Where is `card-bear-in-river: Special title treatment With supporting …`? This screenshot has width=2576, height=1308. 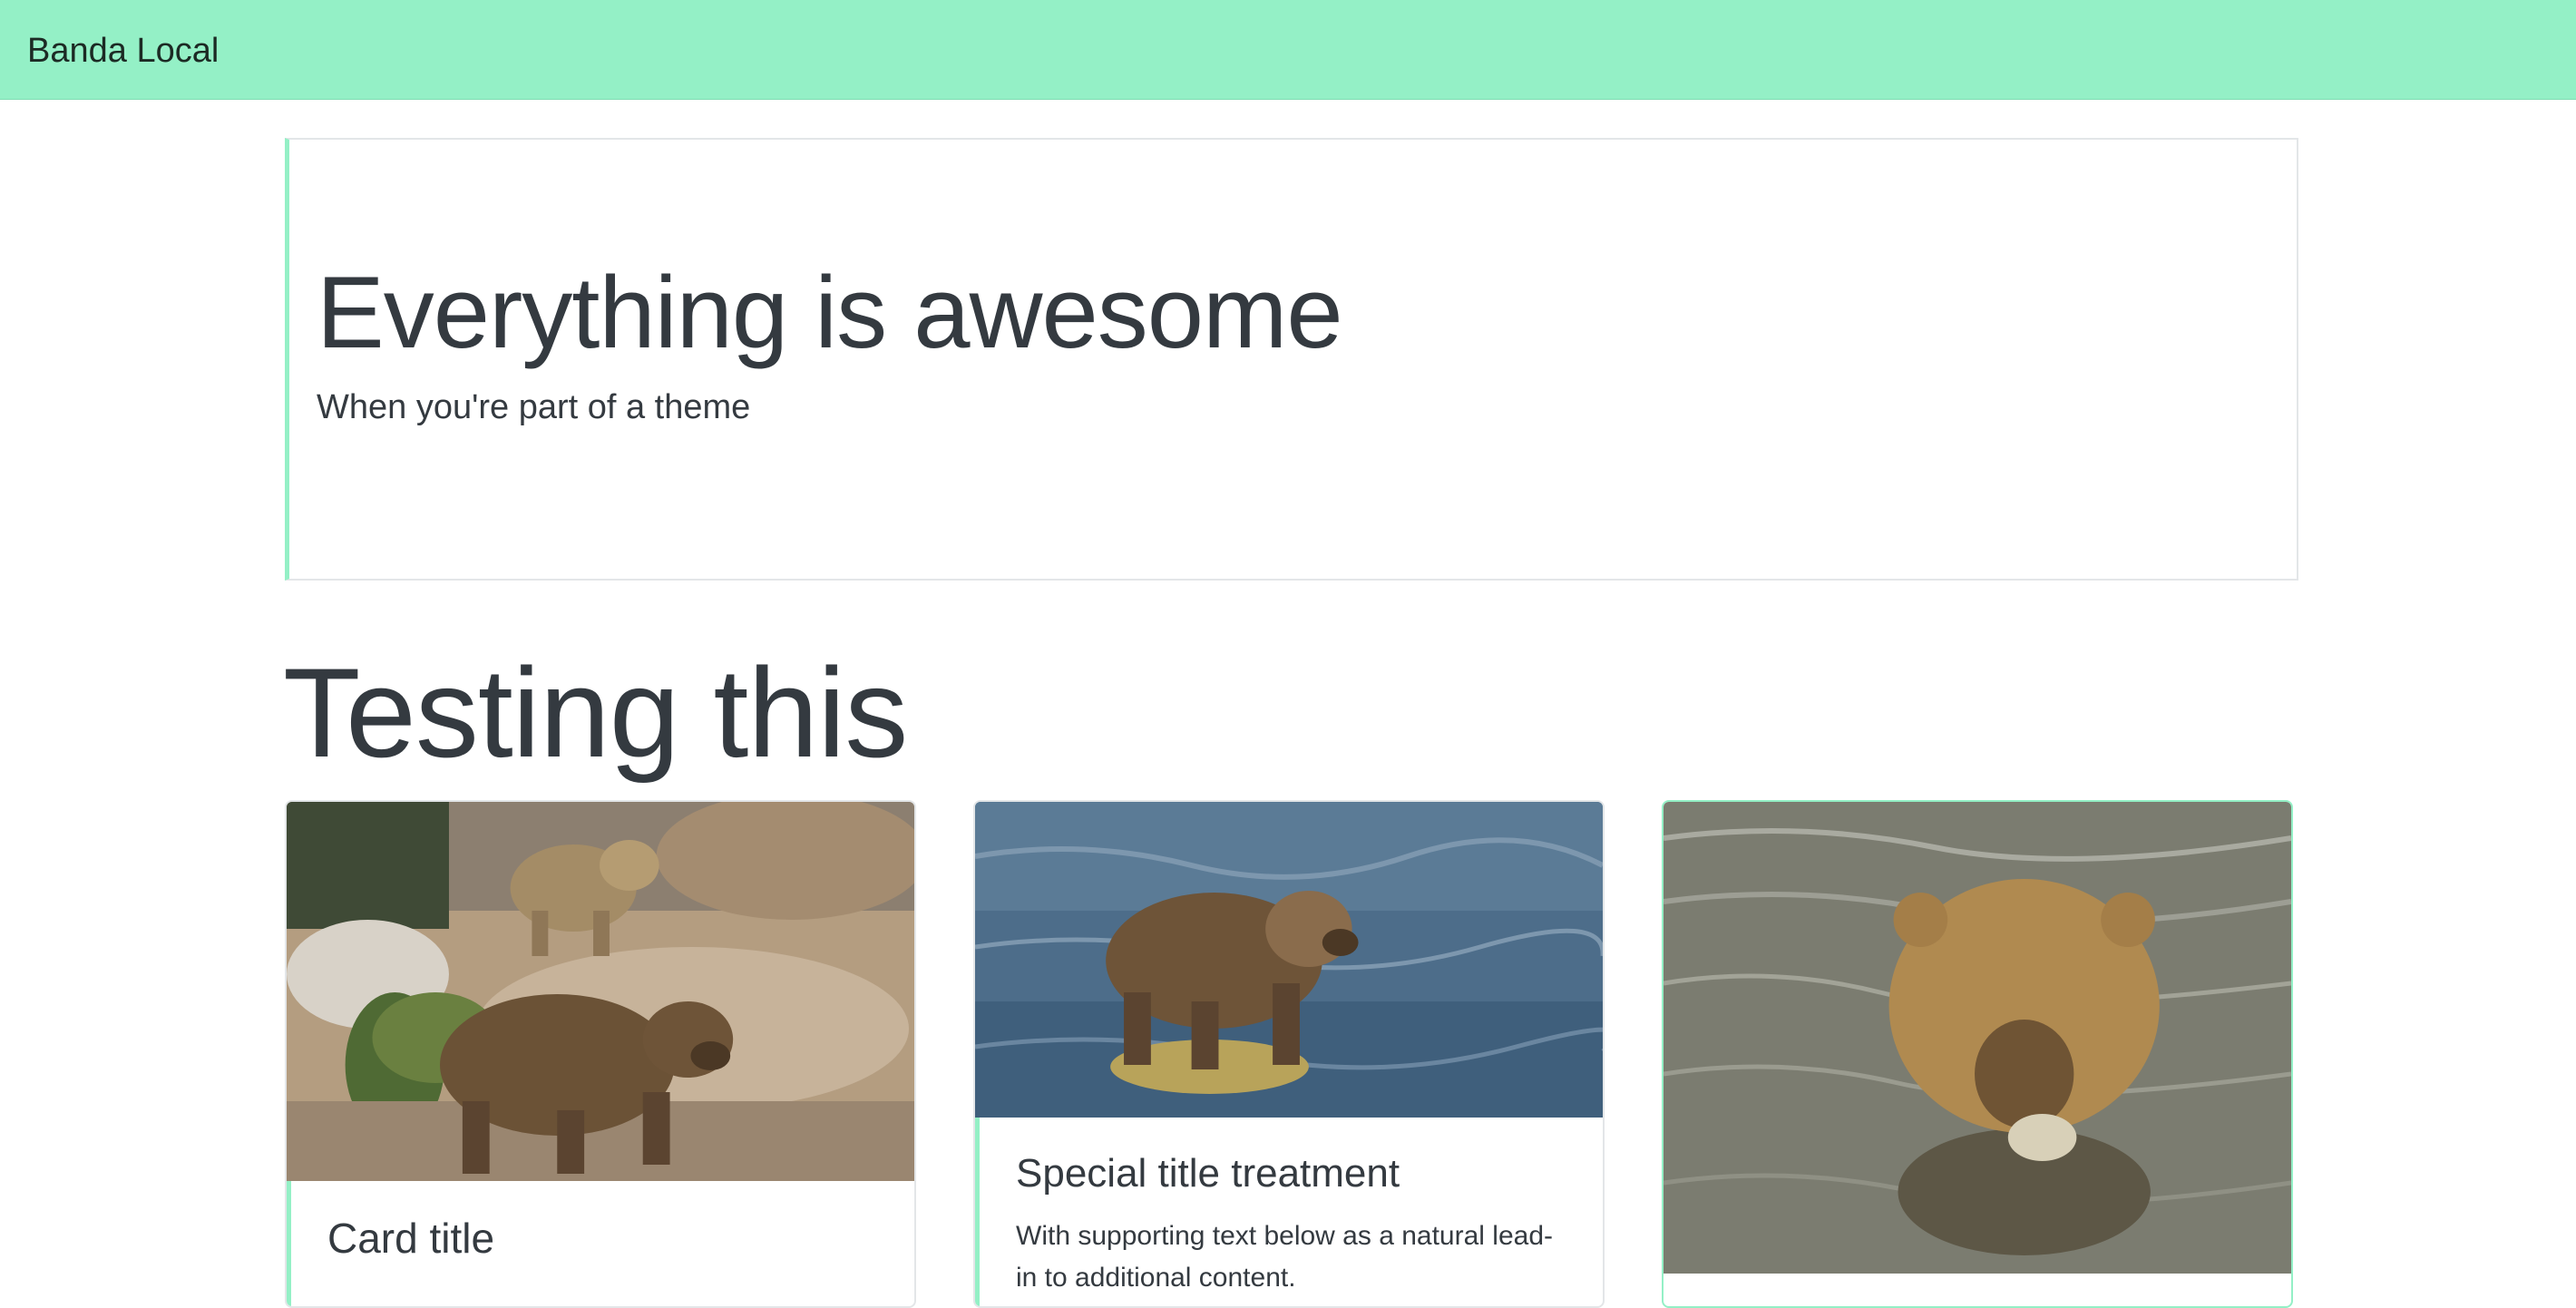 card-bear-in-river: Special title treatment With supporting … is located at coordinates (1289, 1054).